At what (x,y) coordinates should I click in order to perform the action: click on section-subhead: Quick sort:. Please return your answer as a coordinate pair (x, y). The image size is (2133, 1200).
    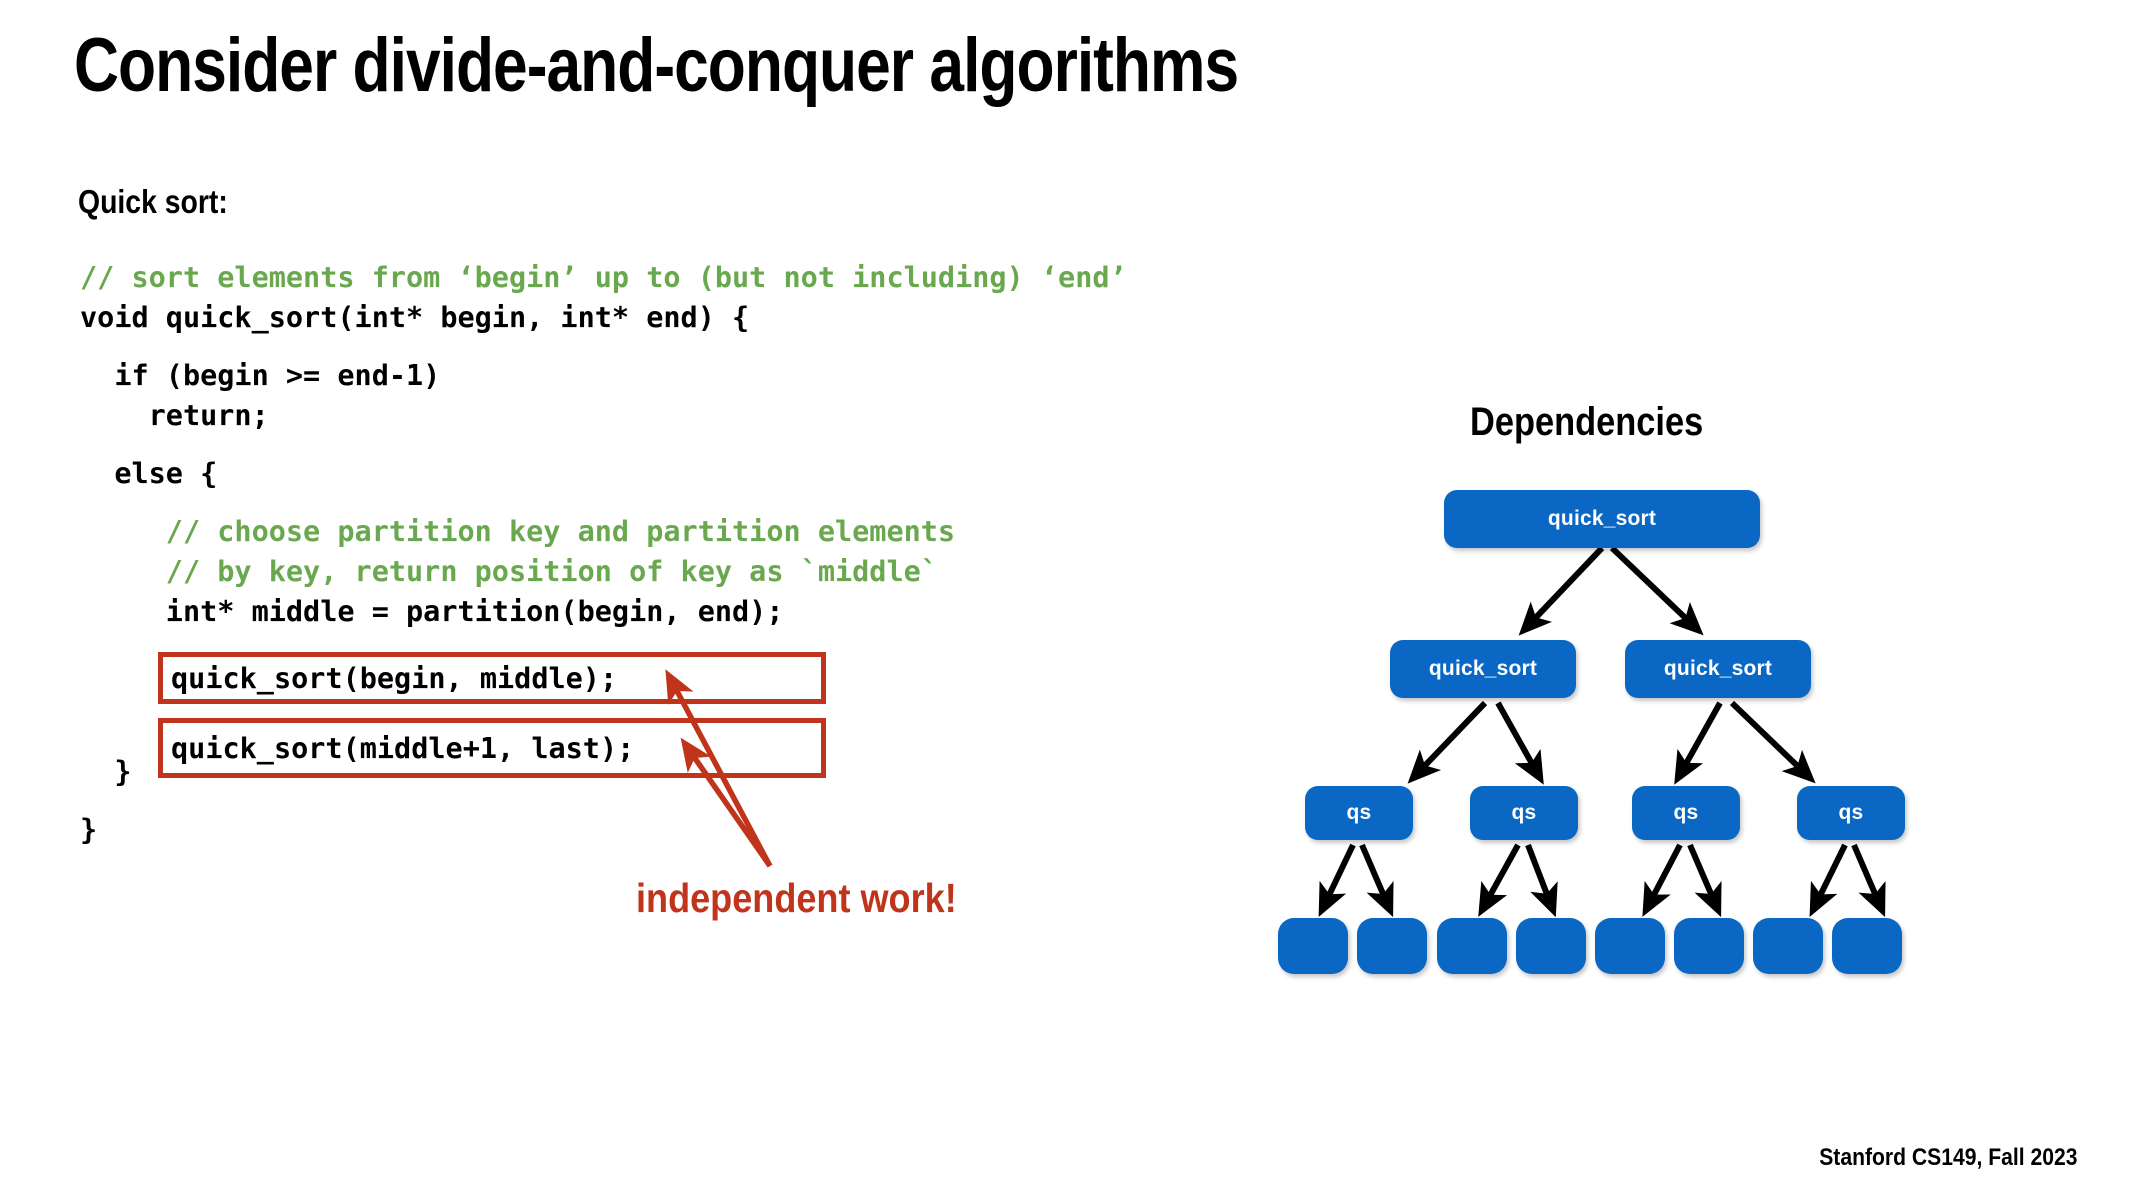
    Looking at the image, I should click on (153, 201).